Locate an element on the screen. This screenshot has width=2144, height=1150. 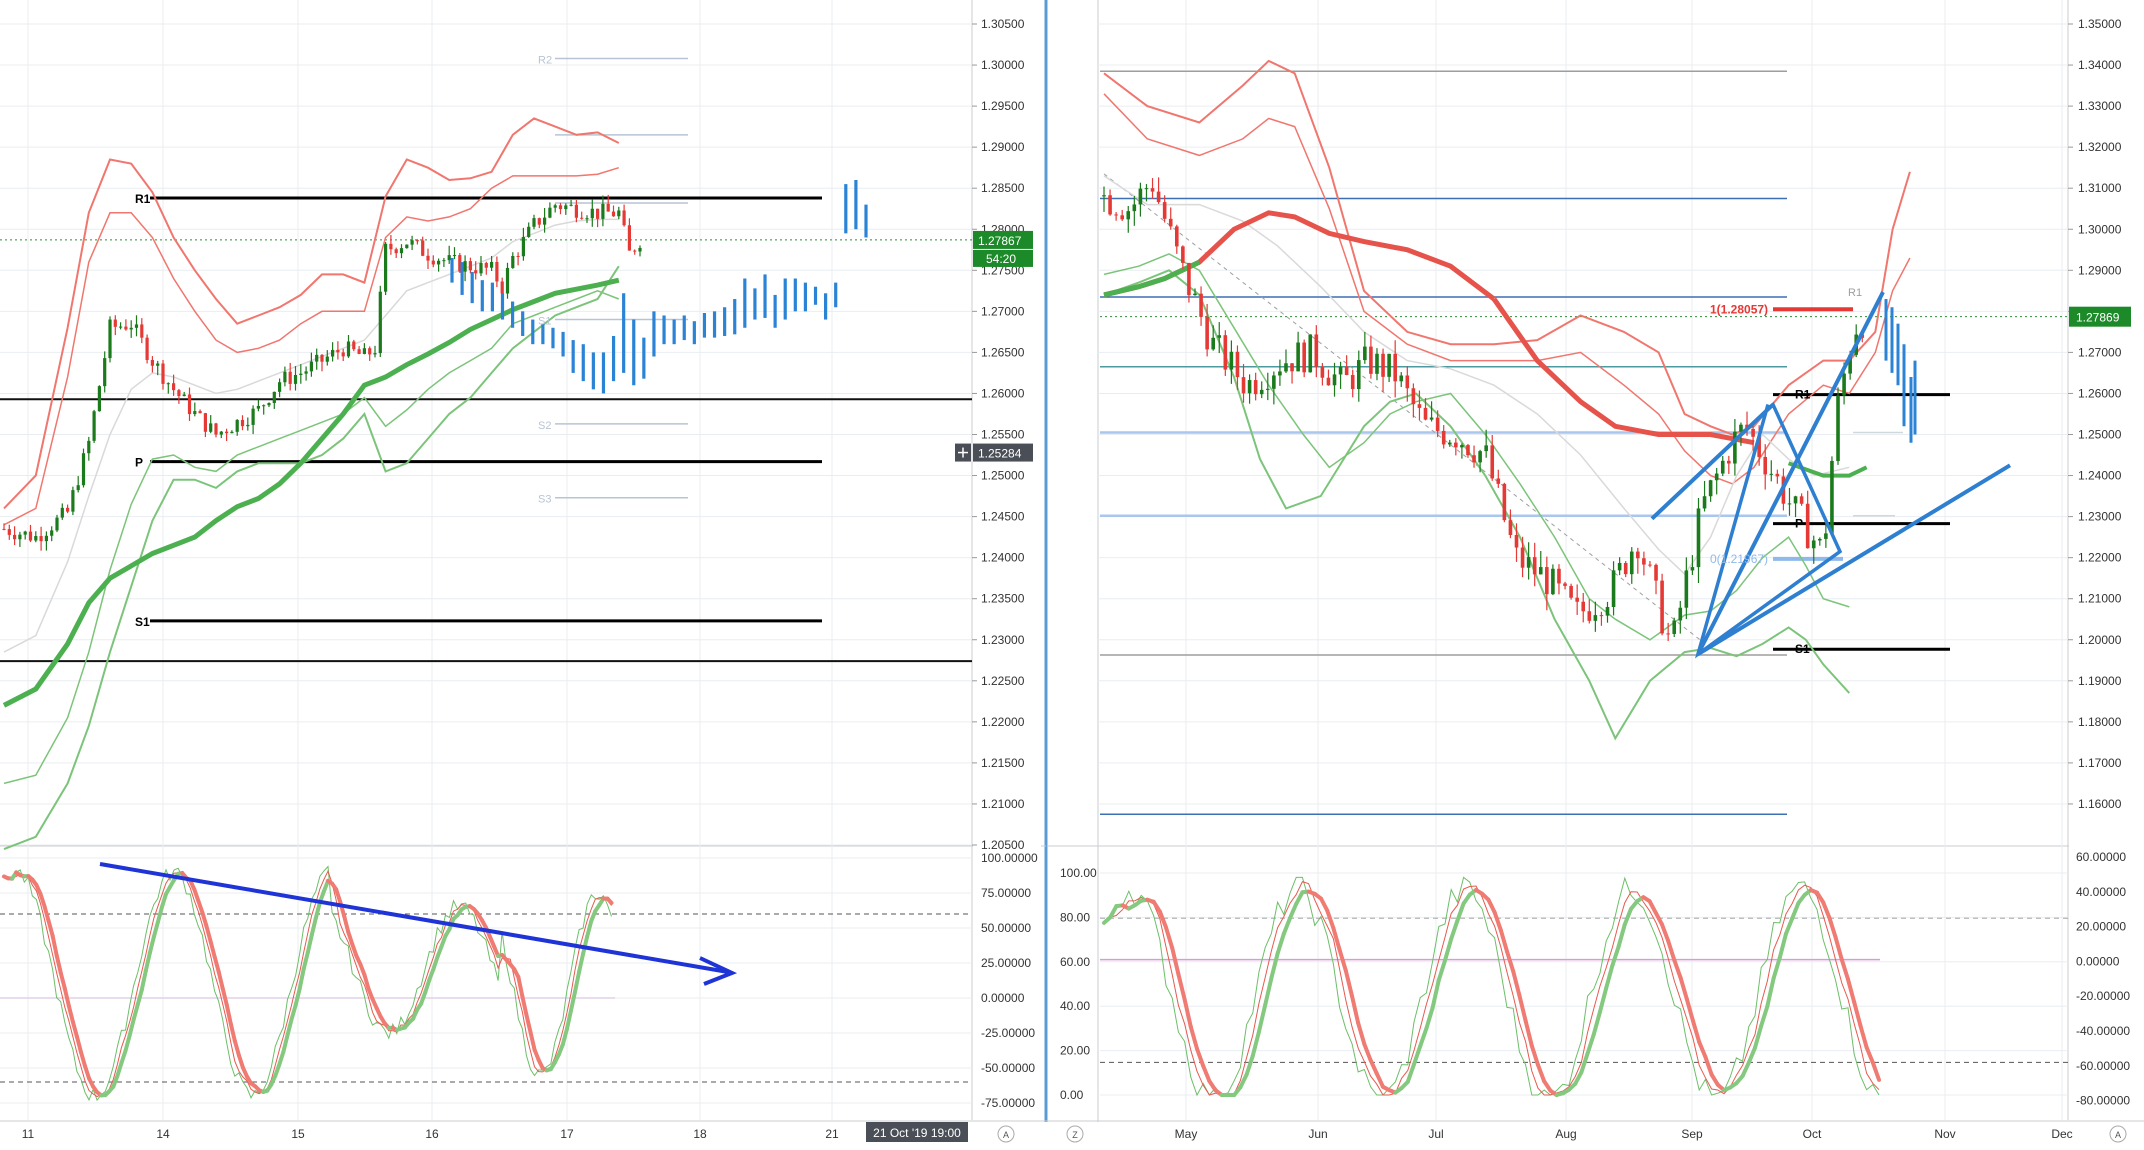
right-osc-right-tick-label: 40.00000 is located at coordinates (2101, 892).